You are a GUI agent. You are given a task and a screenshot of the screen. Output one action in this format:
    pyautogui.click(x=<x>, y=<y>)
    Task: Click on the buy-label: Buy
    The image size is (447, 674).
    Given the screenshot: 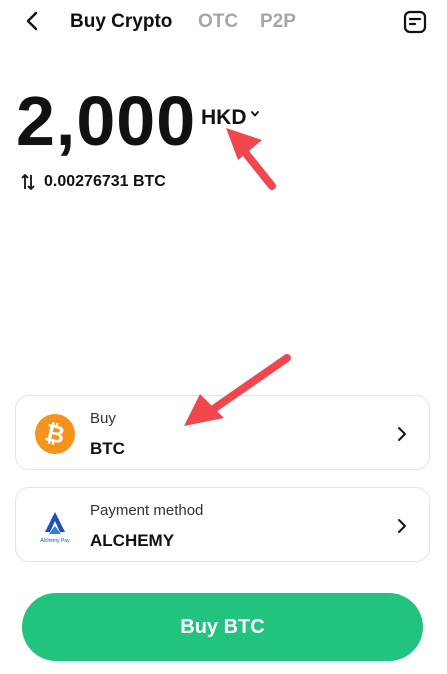 What is the action you would take?
    pyautogui.click(x=103, y=418)
    